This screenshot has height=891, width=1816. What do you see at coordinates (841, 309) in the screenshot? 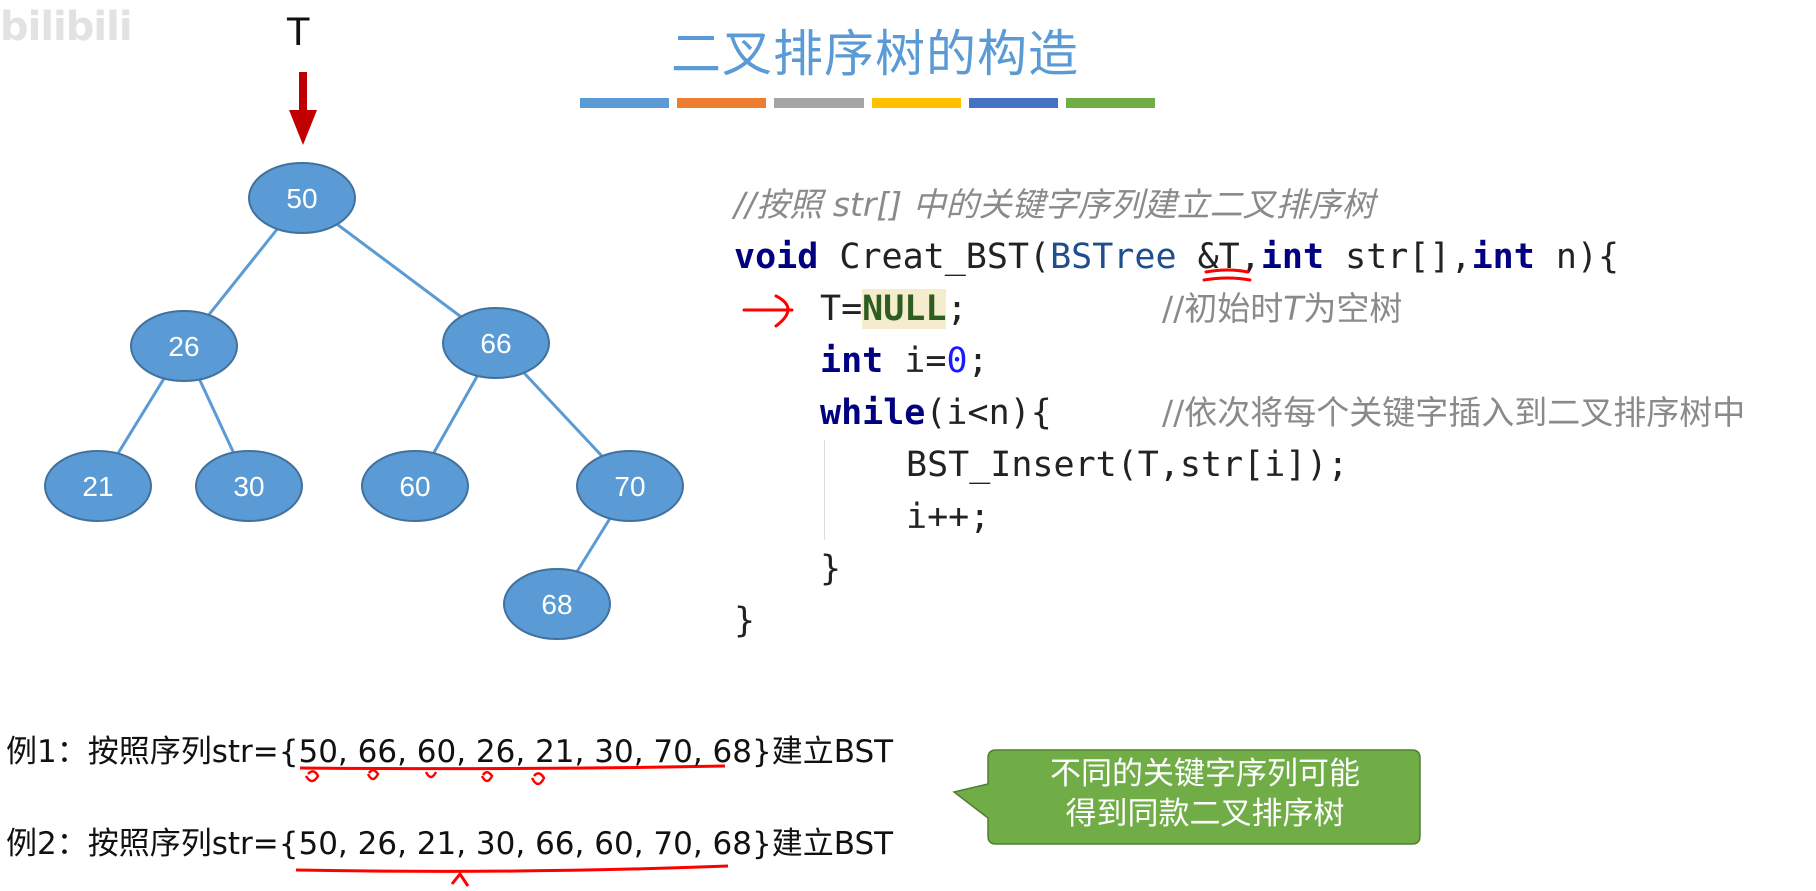
I see `code-text: T=` at bounding box center [841, 309].